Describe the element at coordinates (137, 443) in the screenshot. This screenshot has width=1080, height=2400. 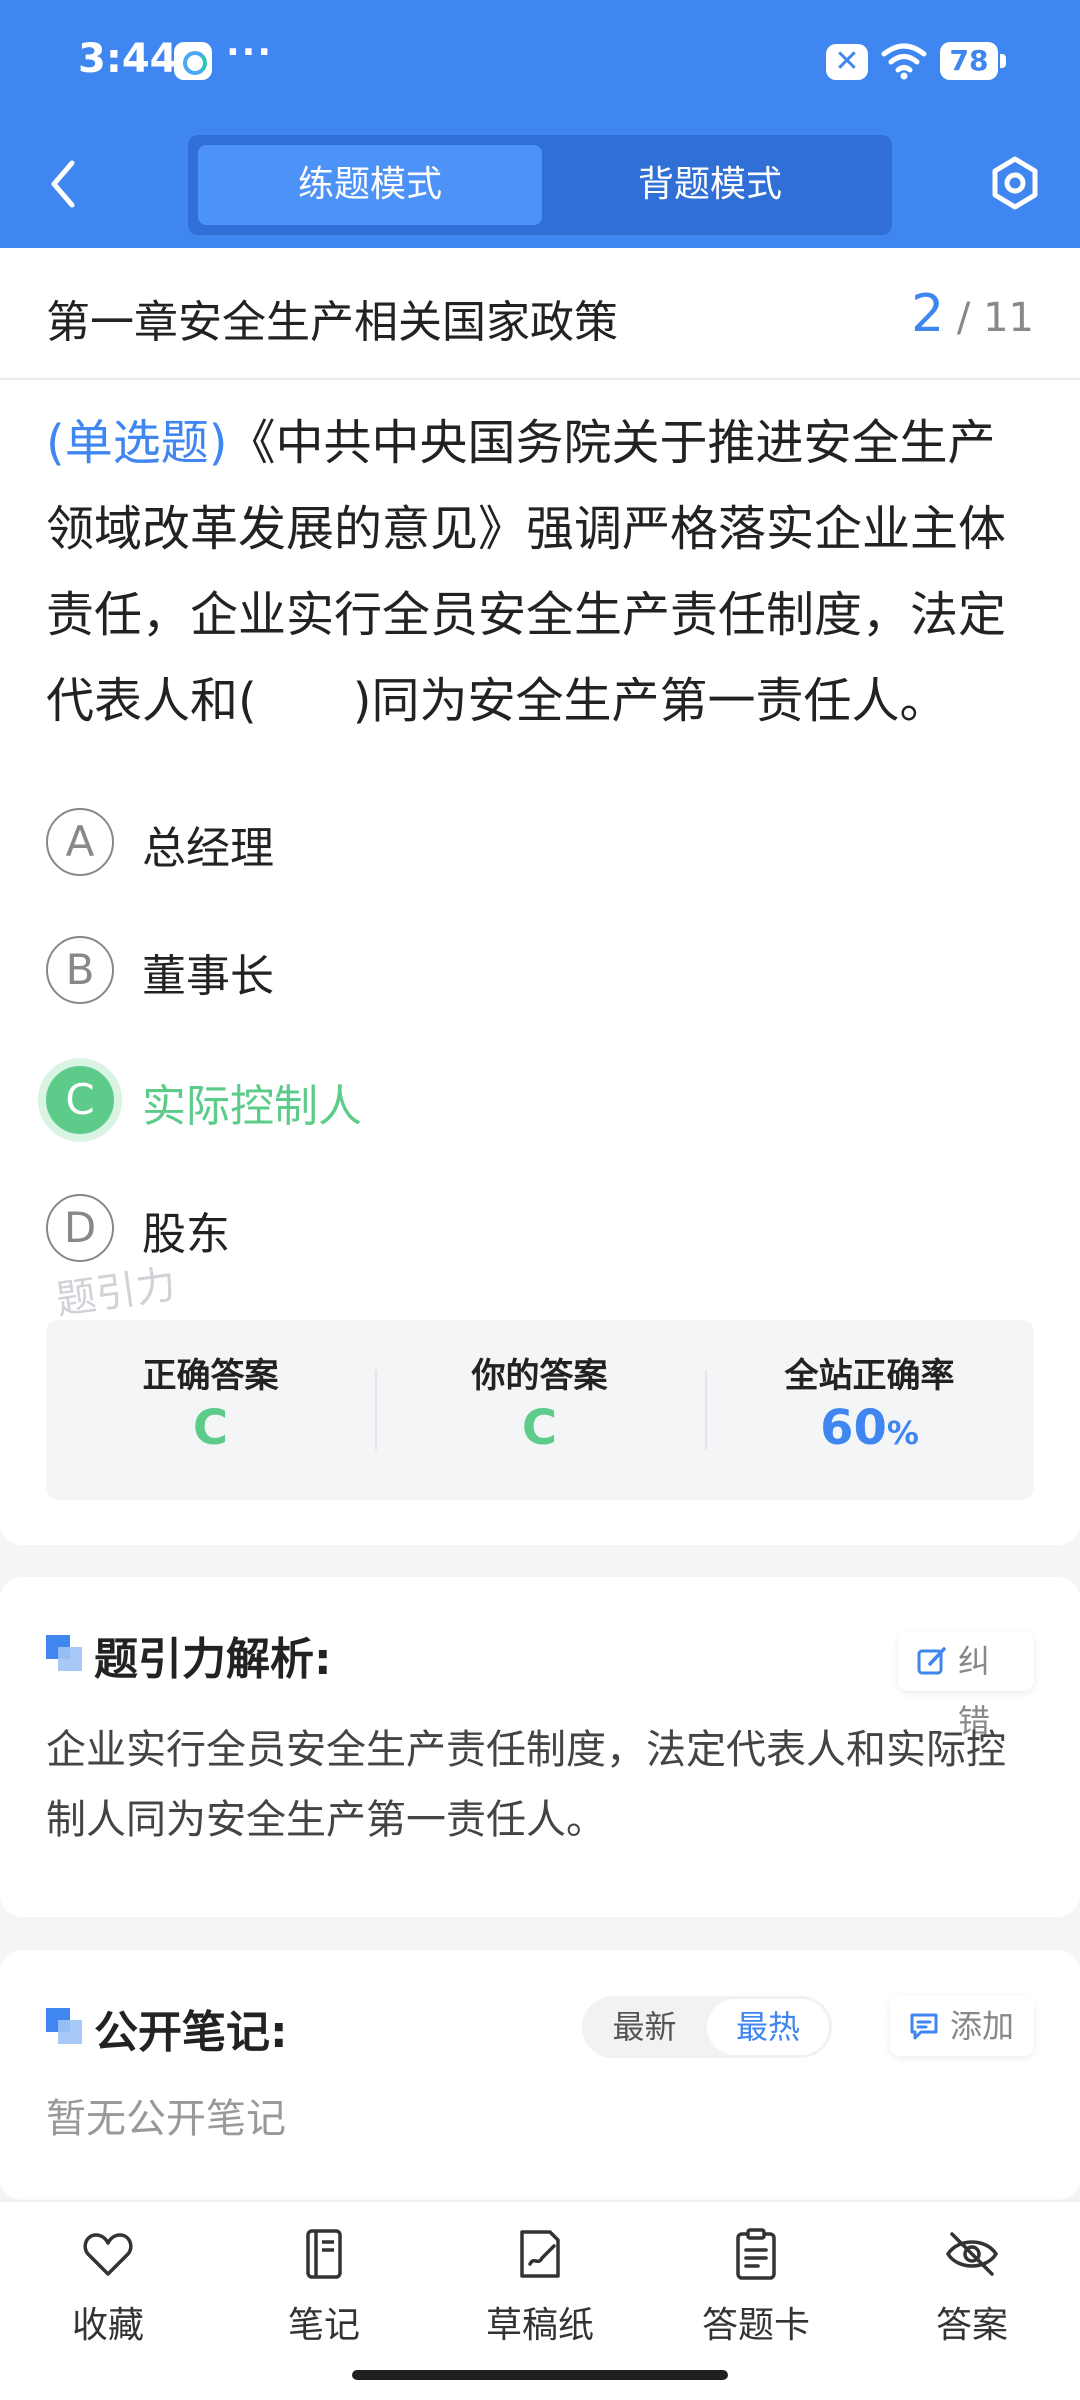
I see `question-type: (单选题)` at that location.